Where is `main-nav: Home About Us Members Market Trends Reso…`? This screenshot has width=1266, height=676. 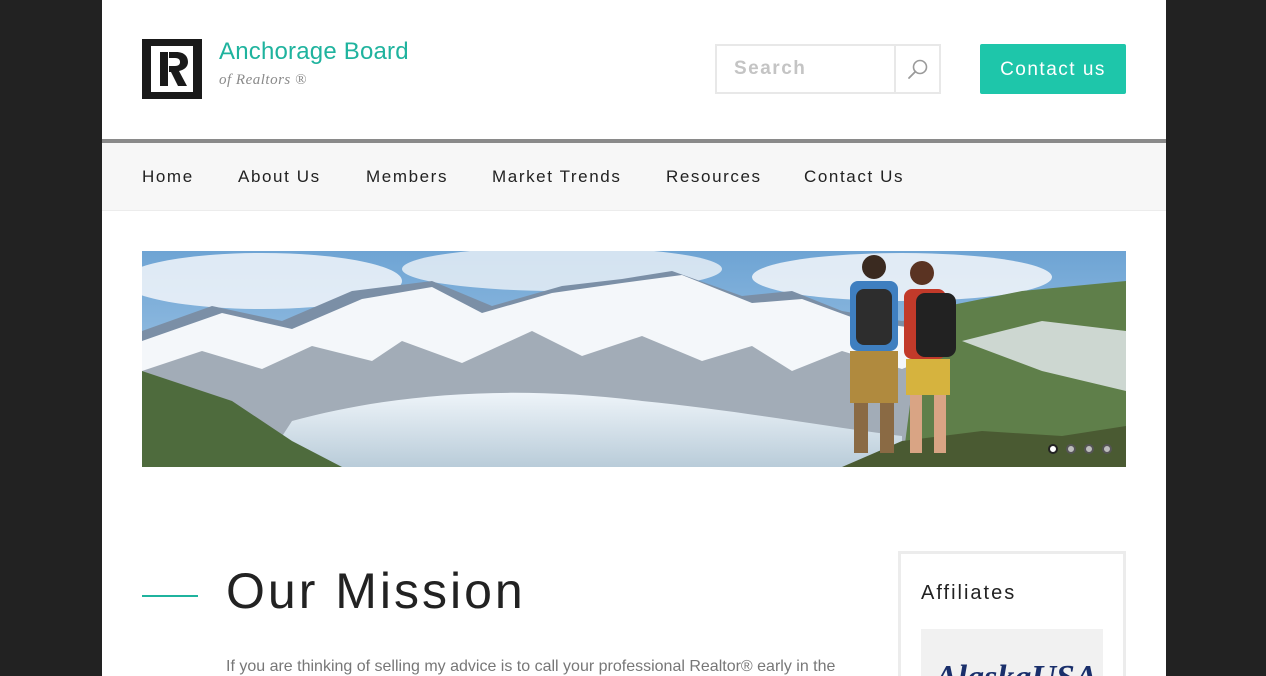 main-nav: Home About Us Members Market Trends Reso… is located at coordinates (634, 177).